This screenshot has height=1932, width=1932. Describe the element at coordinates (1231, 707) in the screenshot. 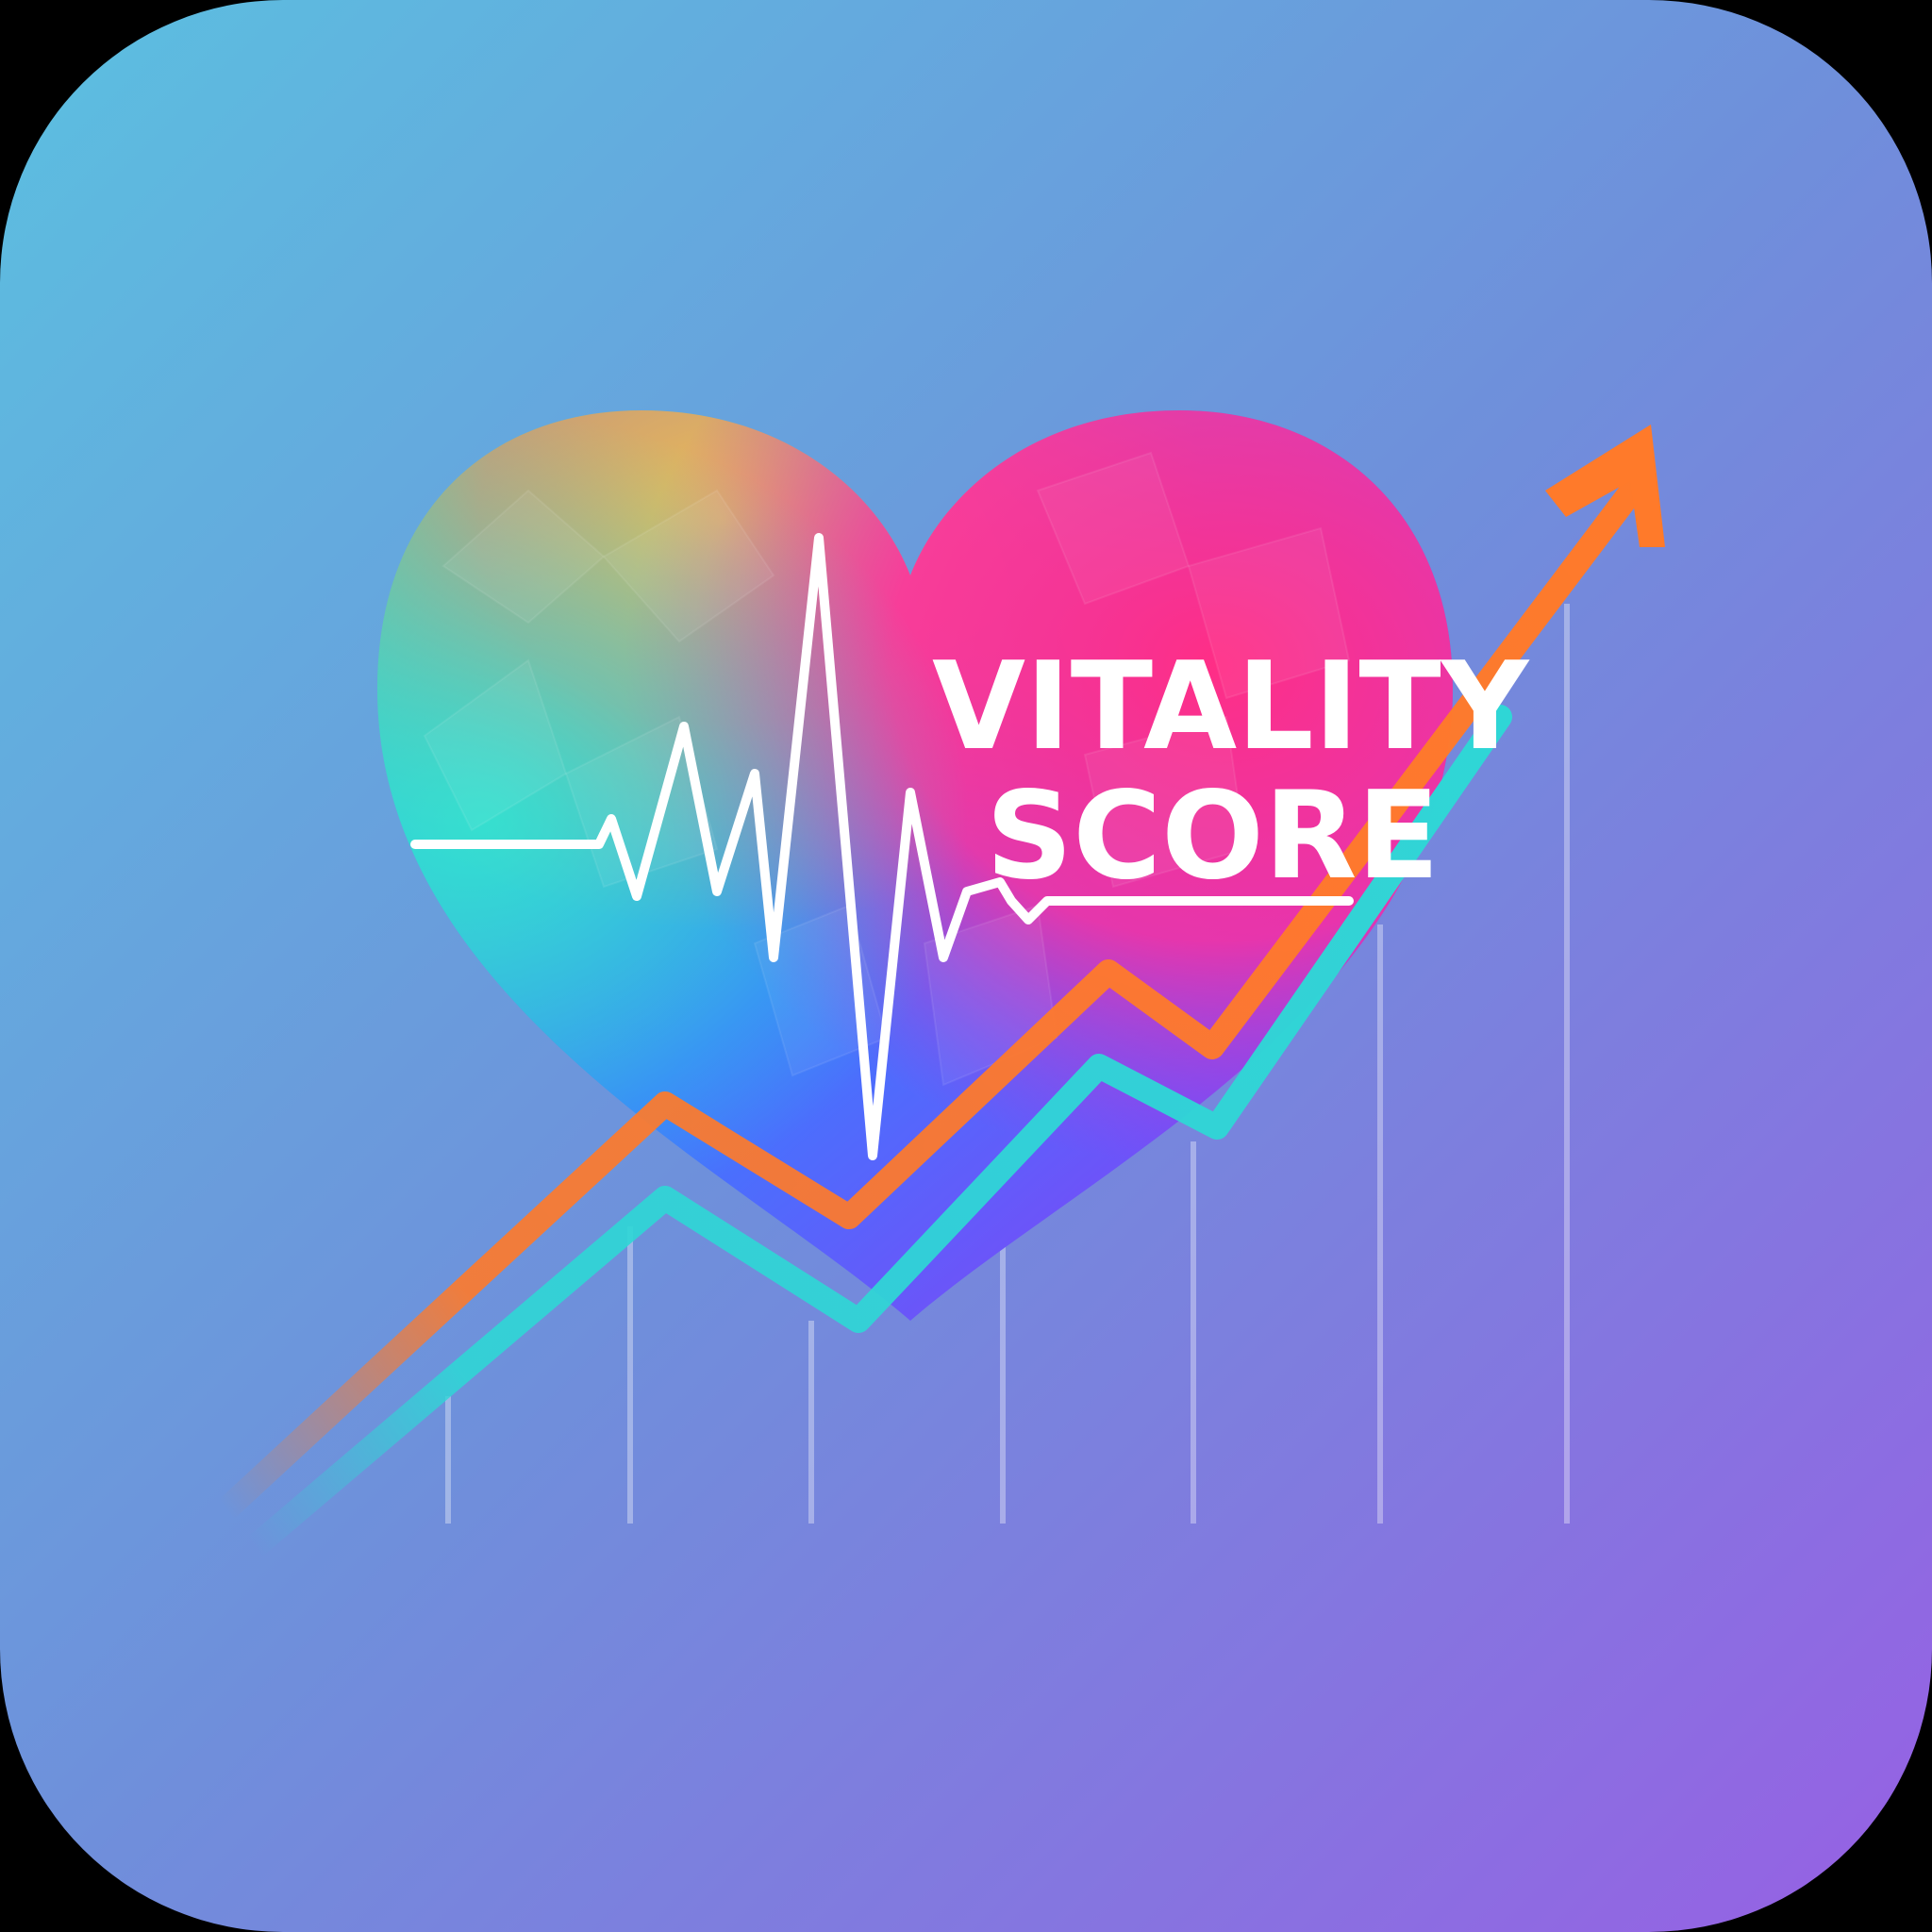

I see `app-title-line-1: VITALITY` at that location.